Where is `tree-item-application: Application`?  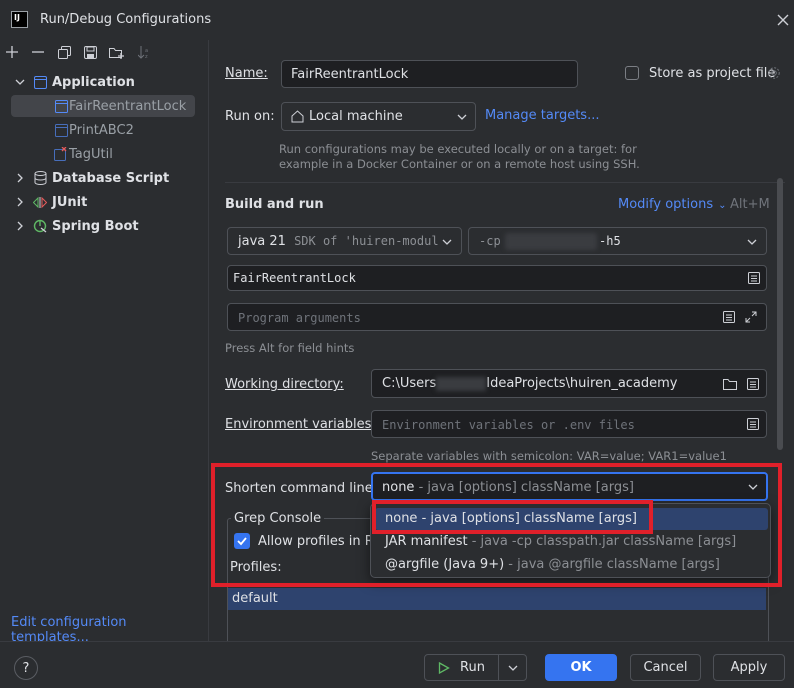
tree-item-application: Application is located at coordinates (93, 82).